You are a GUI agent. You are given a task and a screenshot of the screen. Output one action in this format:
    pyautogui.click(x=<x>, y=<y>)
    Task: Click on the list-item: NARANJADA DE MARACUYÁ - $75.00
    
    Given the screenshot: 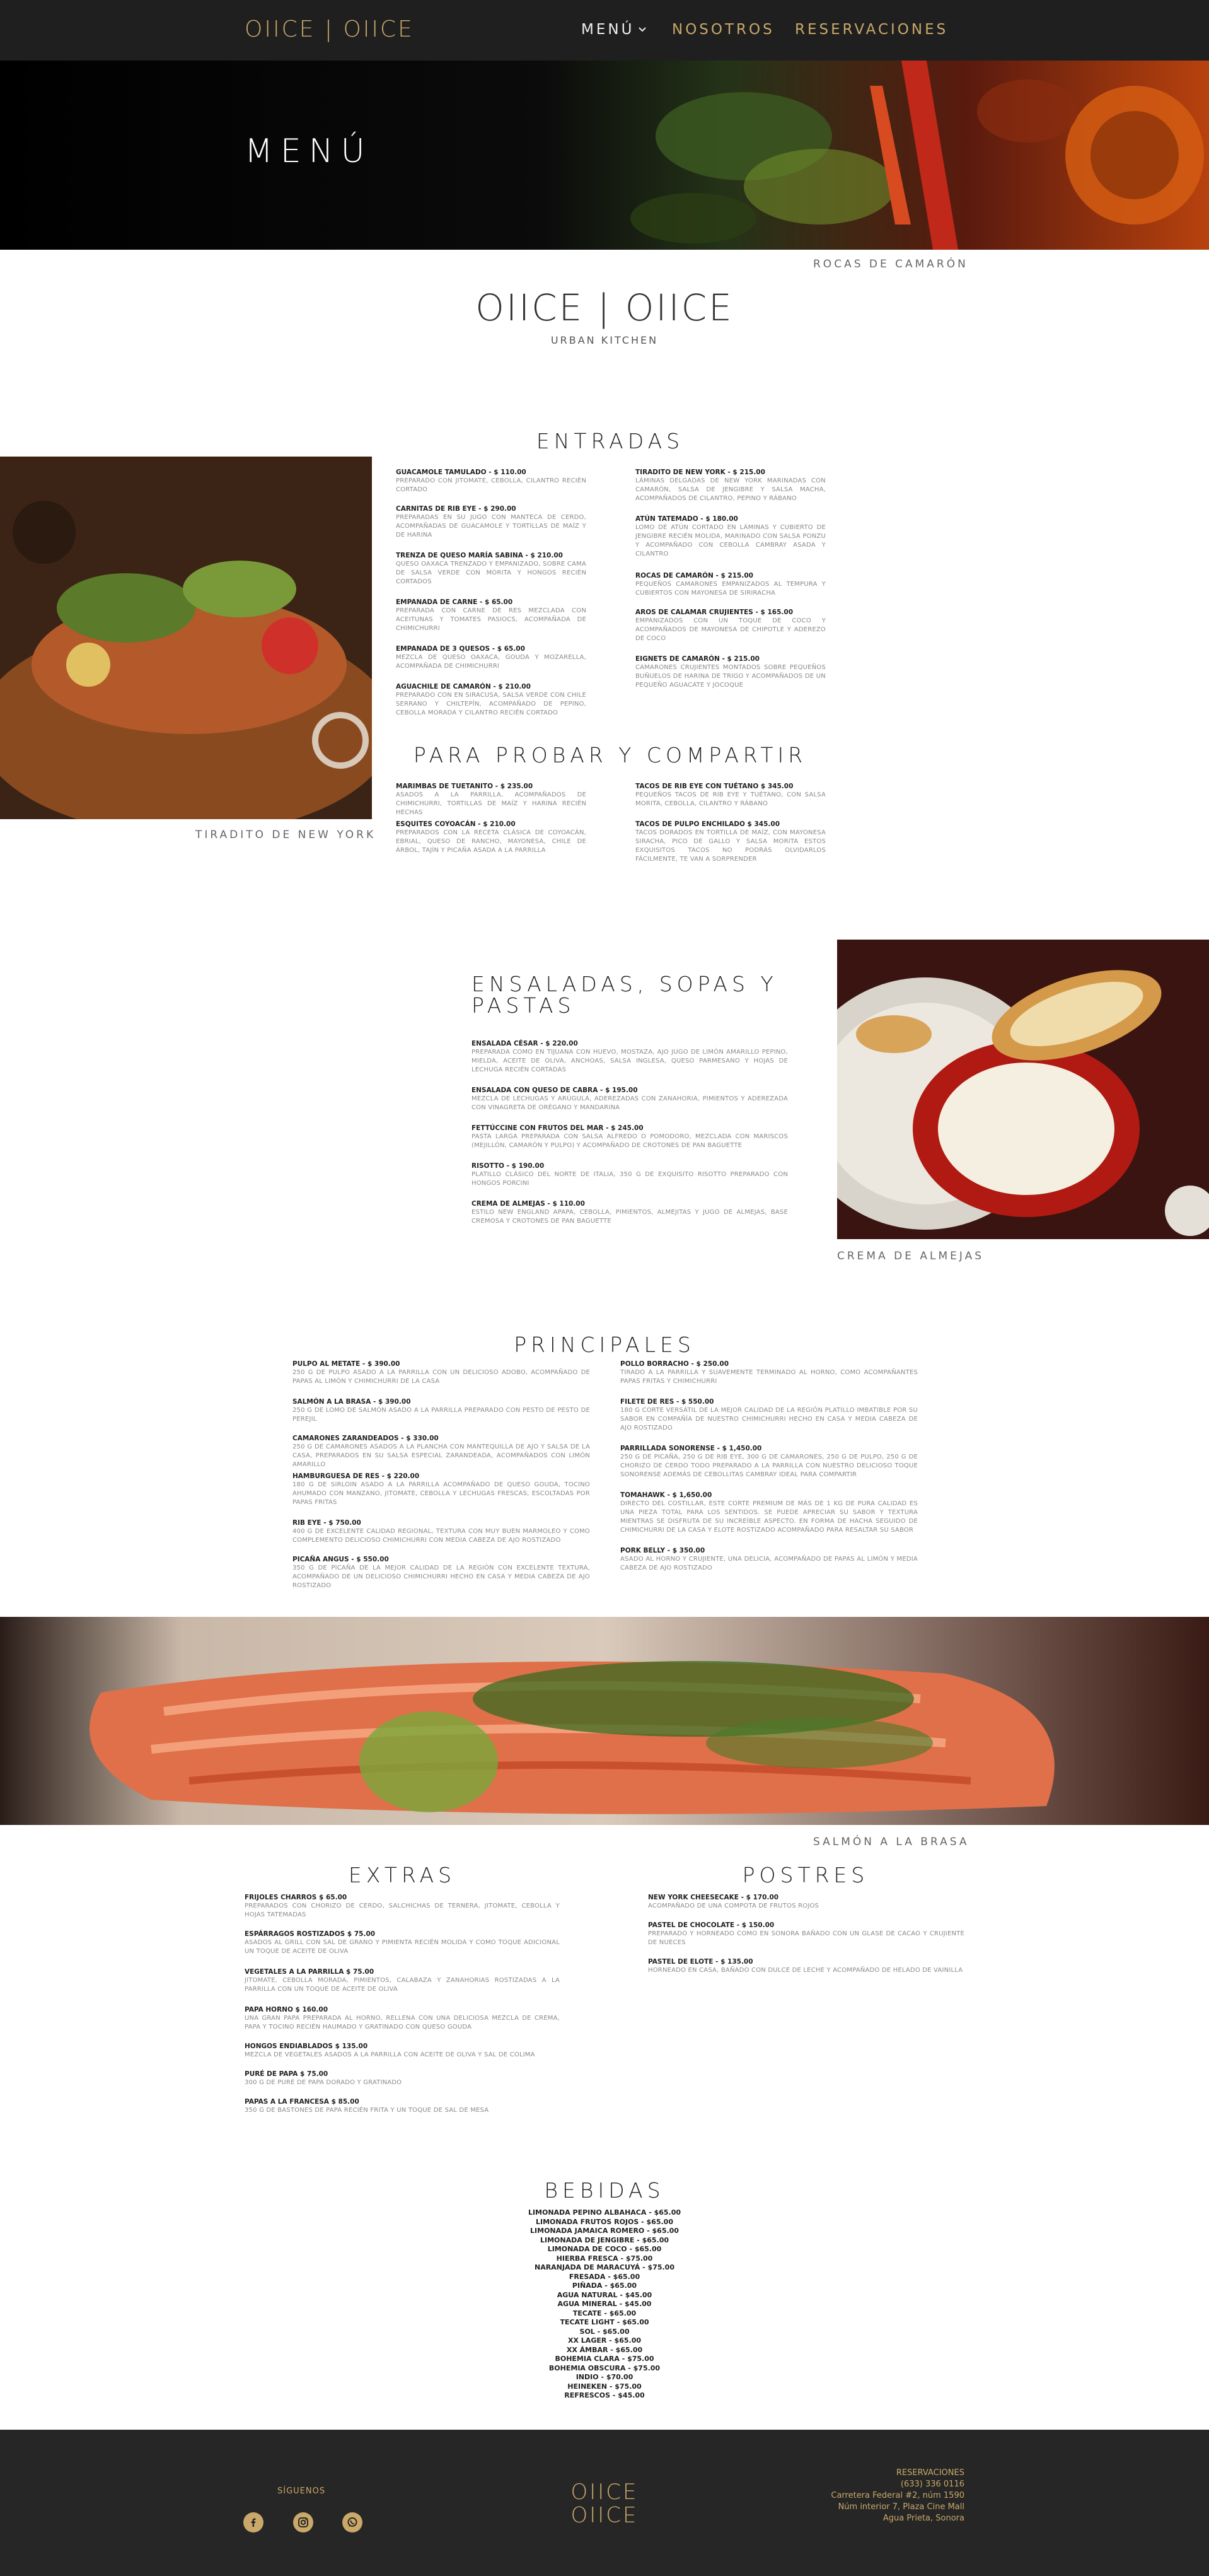 What is the action you would take?
    pyautogui.click(x=604, y=2267)
    